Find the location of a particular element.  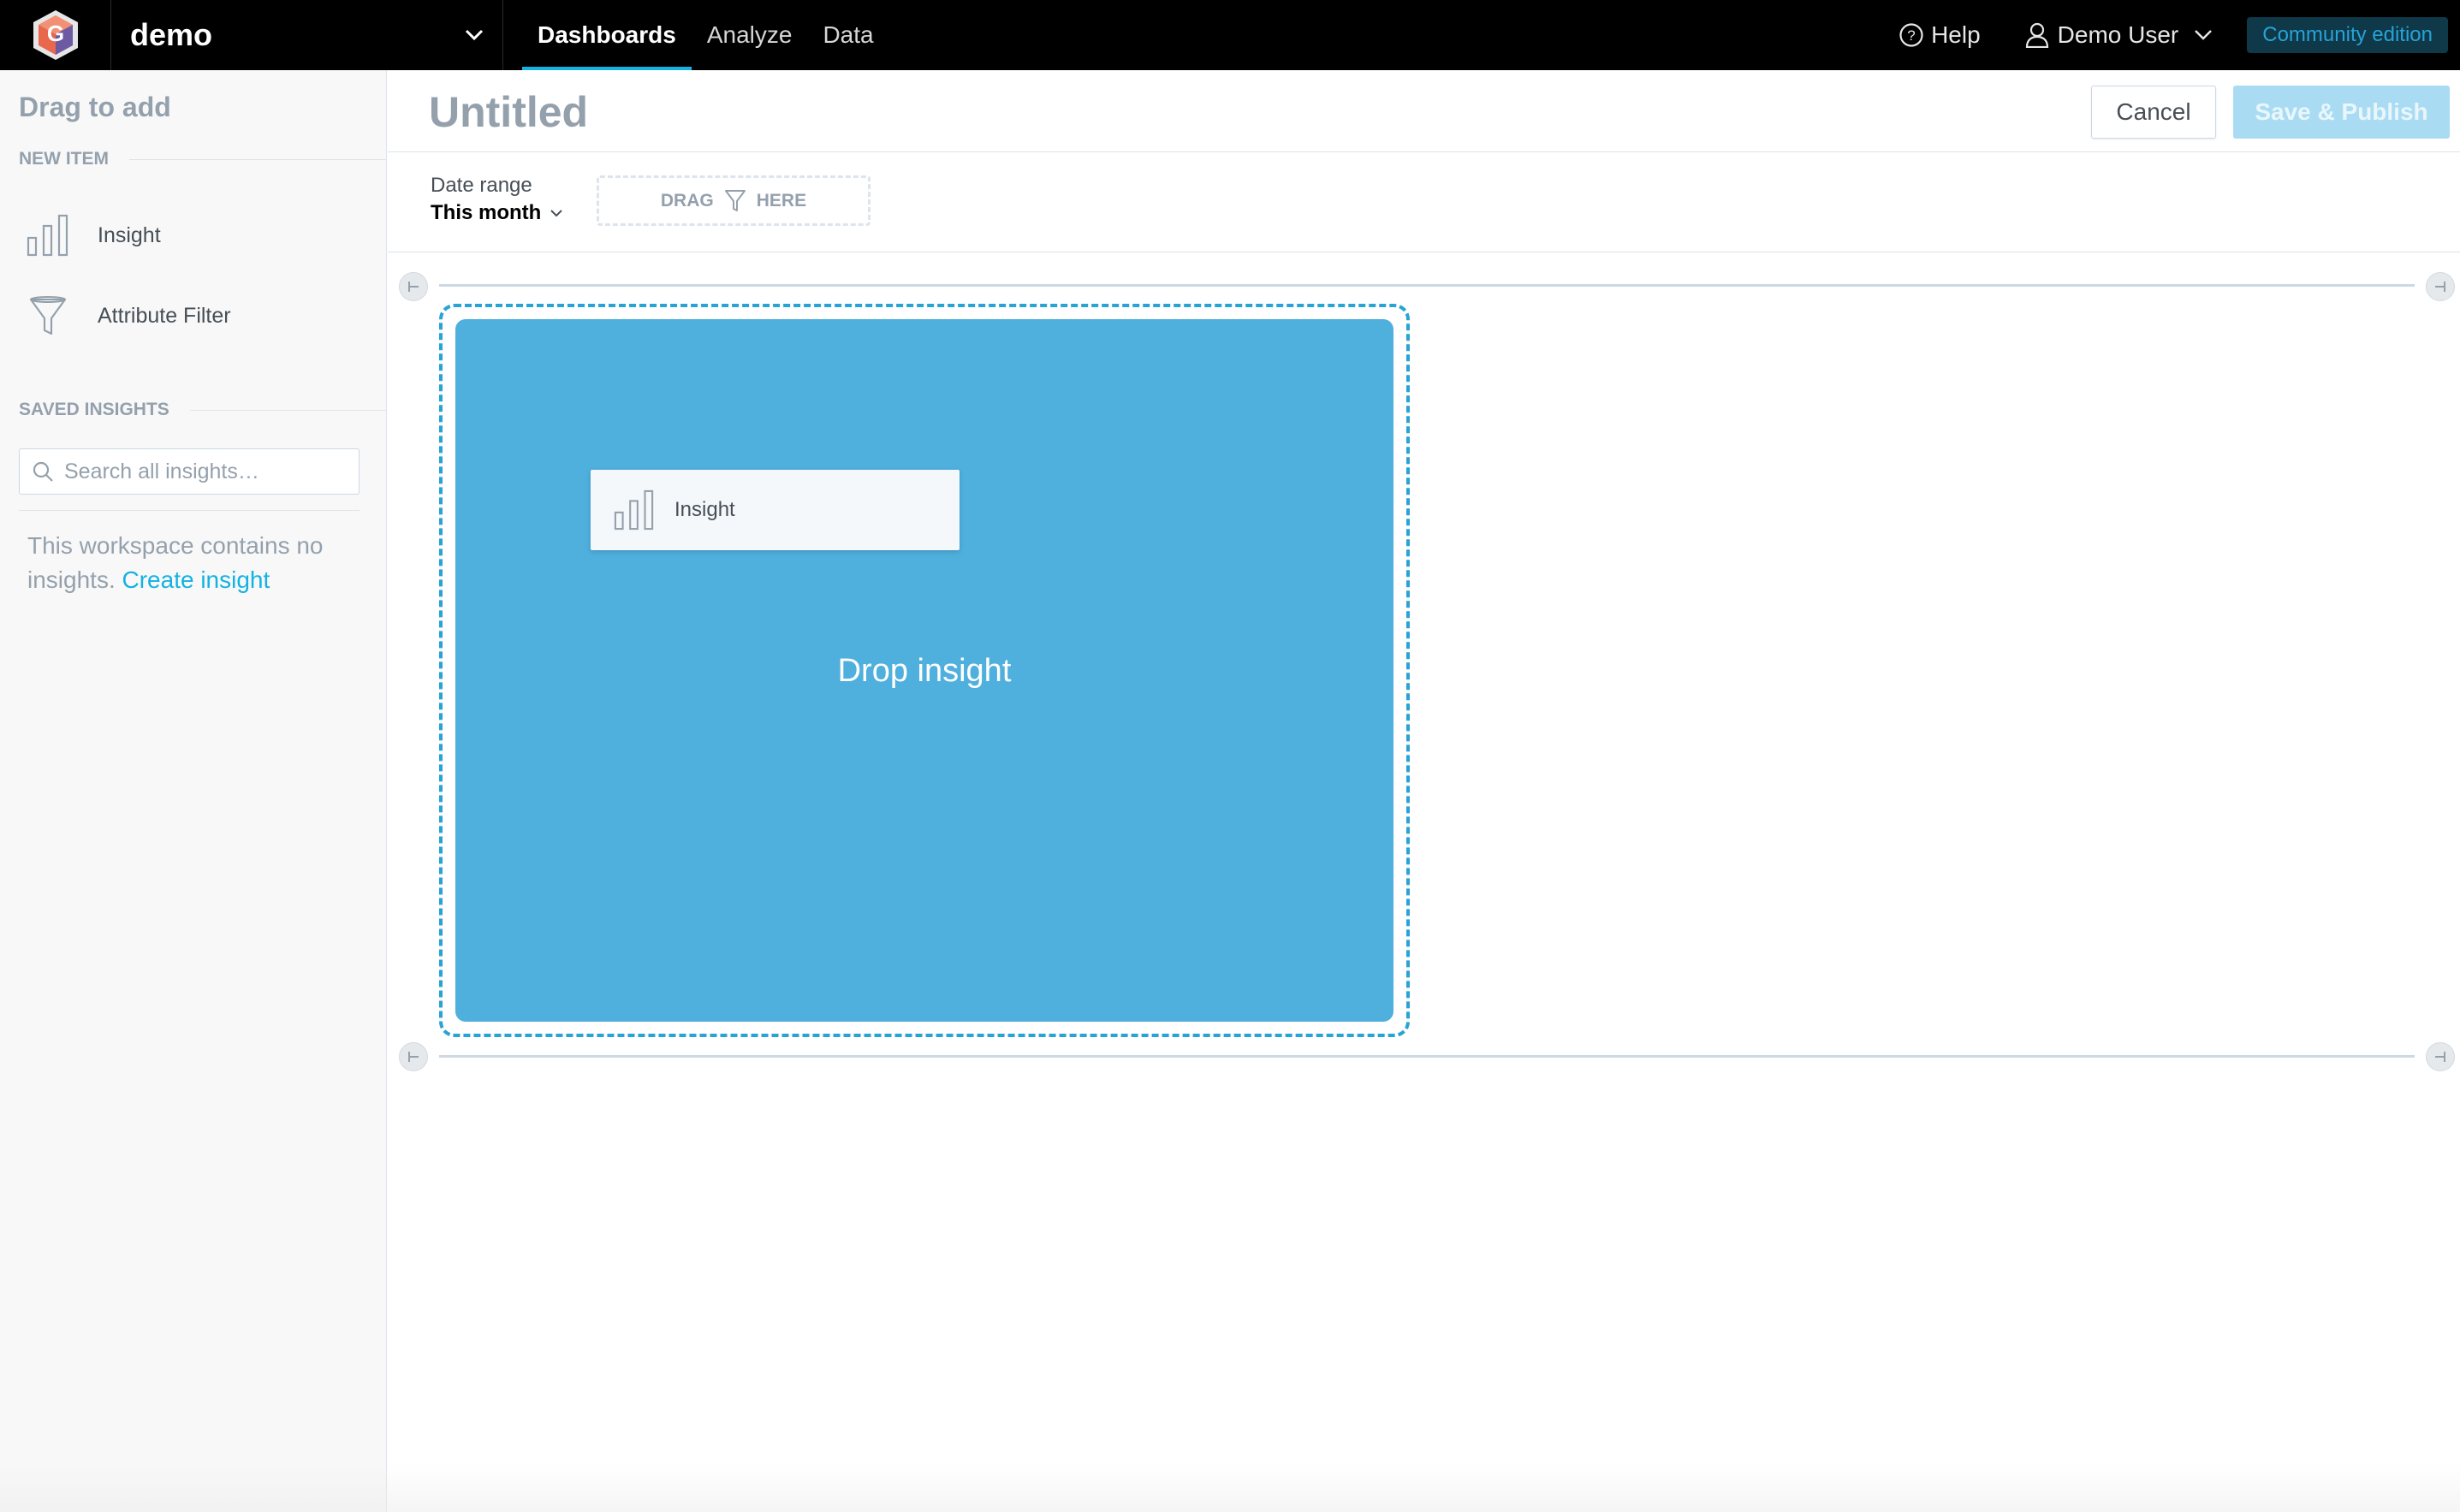

gooddata-logo-icon: G is located at coordinates (55, 35).